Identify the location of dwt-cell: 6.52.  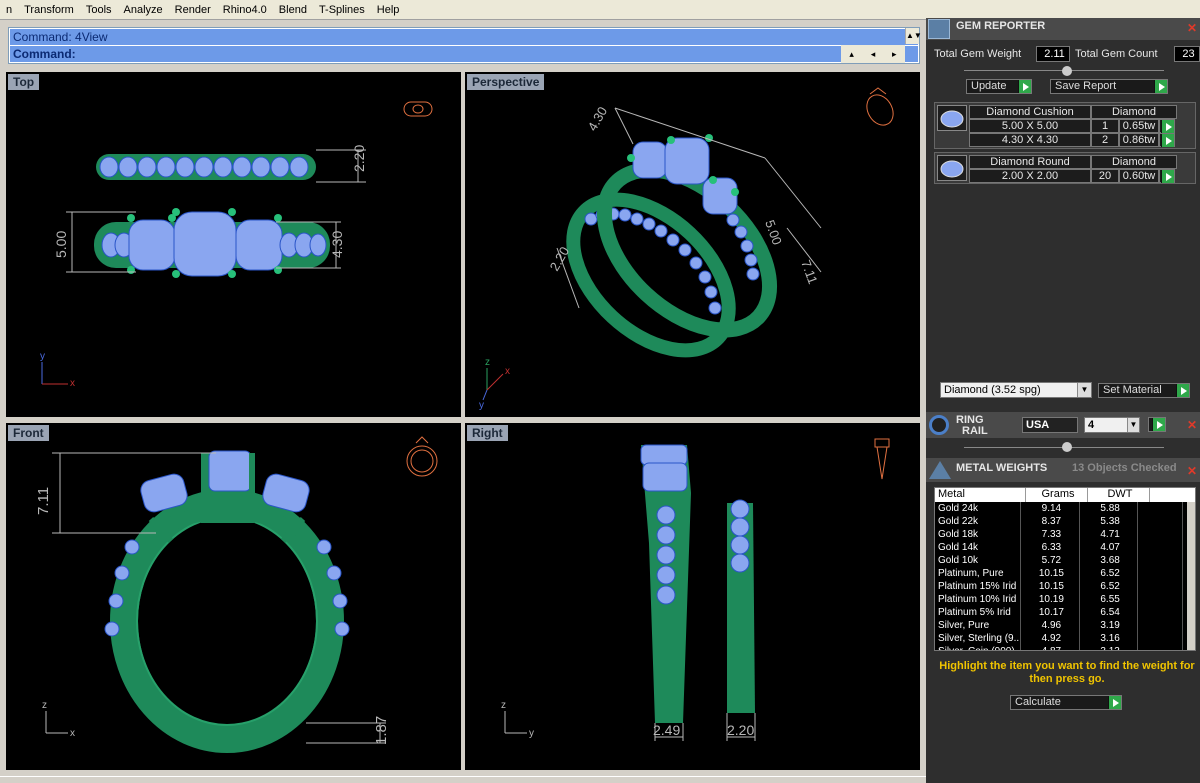
(1109, 573).